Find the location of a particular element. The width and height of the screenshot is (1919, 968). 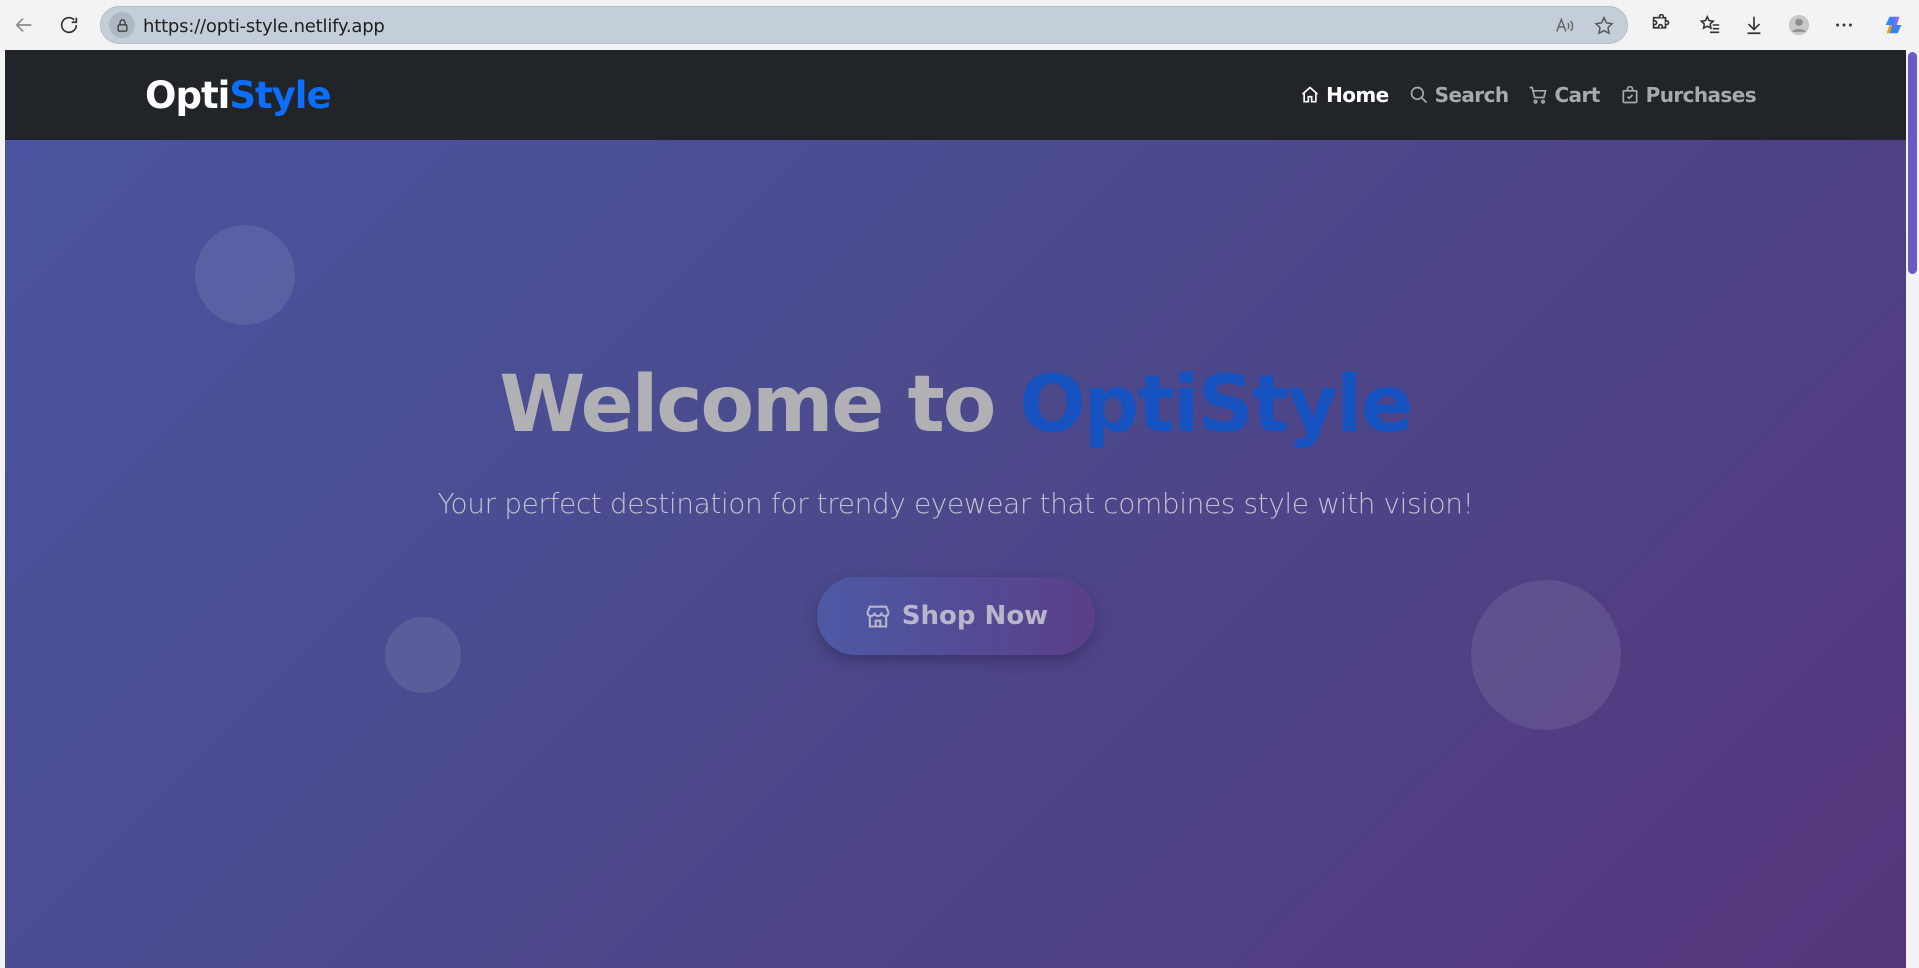

profile-button is located at coordinates (1799, 25).